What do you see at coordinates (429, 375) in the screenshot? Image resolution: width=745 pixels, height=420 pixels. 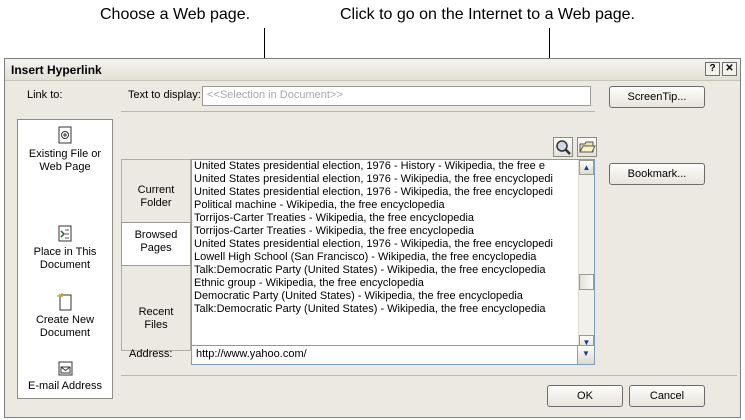 I see `bottom-separator` at bounding box center [429, 375].